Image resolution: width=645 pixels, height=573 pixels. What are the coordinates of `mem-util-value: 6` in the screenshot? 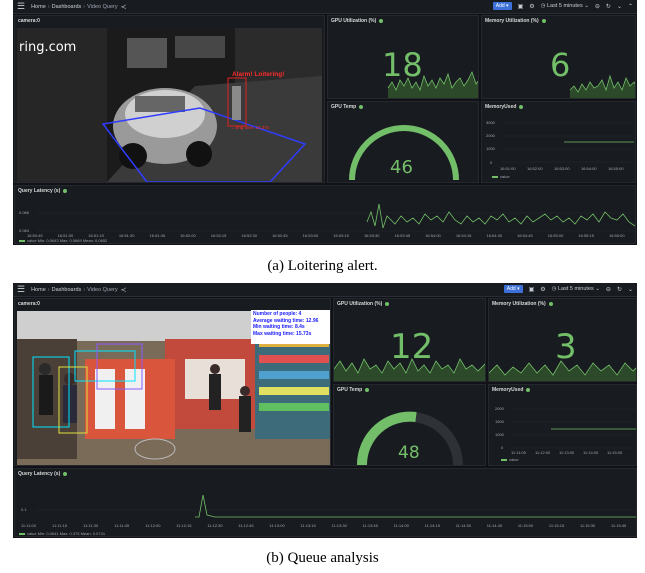 It's located at (560, 65).